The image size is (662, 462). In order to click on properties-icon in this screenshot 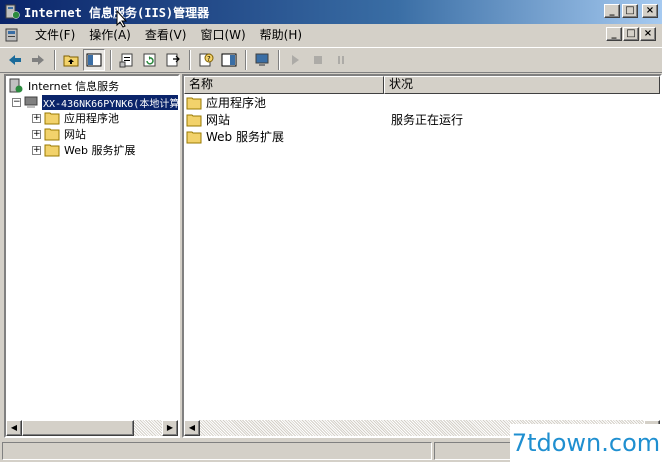, I will do `click(126, 60)`.